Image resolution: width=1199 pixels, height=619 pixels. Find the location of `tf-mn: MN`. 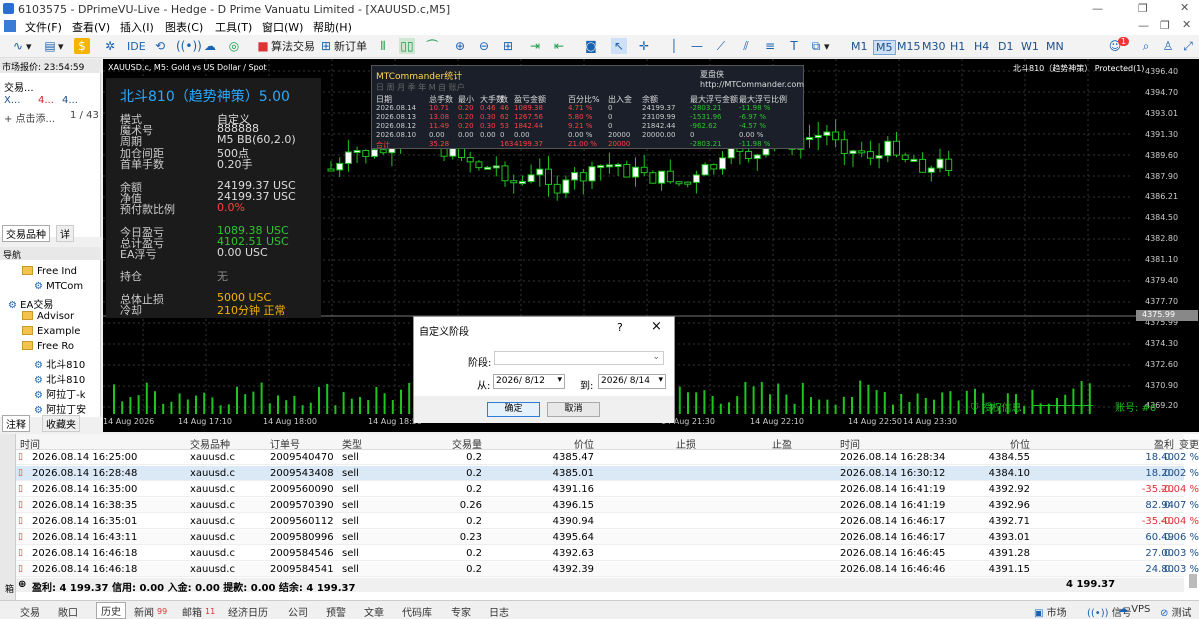

tf-mn: MN is located at coordinates (1055, 46).